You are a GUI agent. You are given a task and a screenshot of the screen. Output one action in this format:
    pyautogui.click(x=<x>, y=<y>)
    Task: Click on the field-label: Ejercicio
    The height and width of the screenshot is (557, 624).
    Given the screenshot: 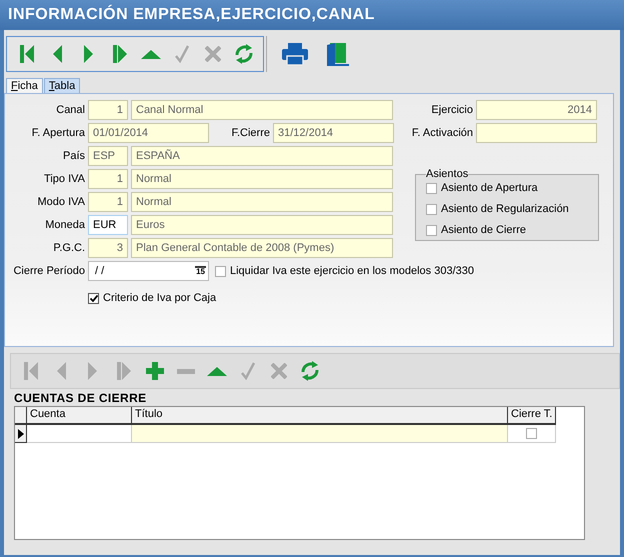 What is the action you would take?
    pyautogui.click(x=451, y=110)
    